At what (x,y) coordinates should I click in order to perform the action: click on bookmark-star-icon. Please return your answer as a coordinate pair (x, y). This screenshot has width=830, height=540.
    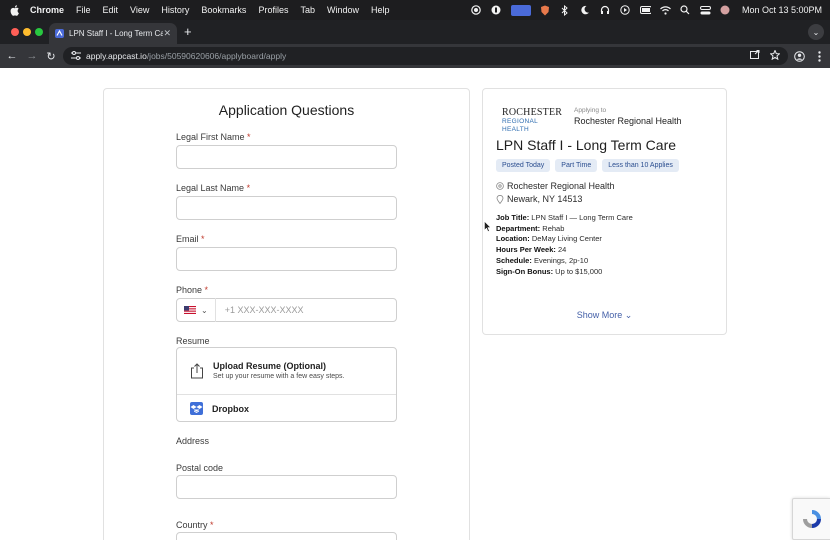
    Looking at the image, I should click on (775, 55).